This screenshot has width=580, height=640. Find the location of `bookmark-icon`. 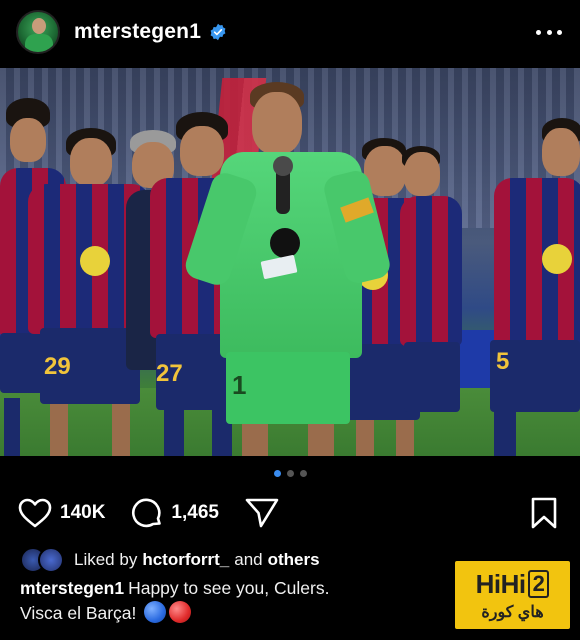

bookmark-icon is located at coordinates (544, 513).